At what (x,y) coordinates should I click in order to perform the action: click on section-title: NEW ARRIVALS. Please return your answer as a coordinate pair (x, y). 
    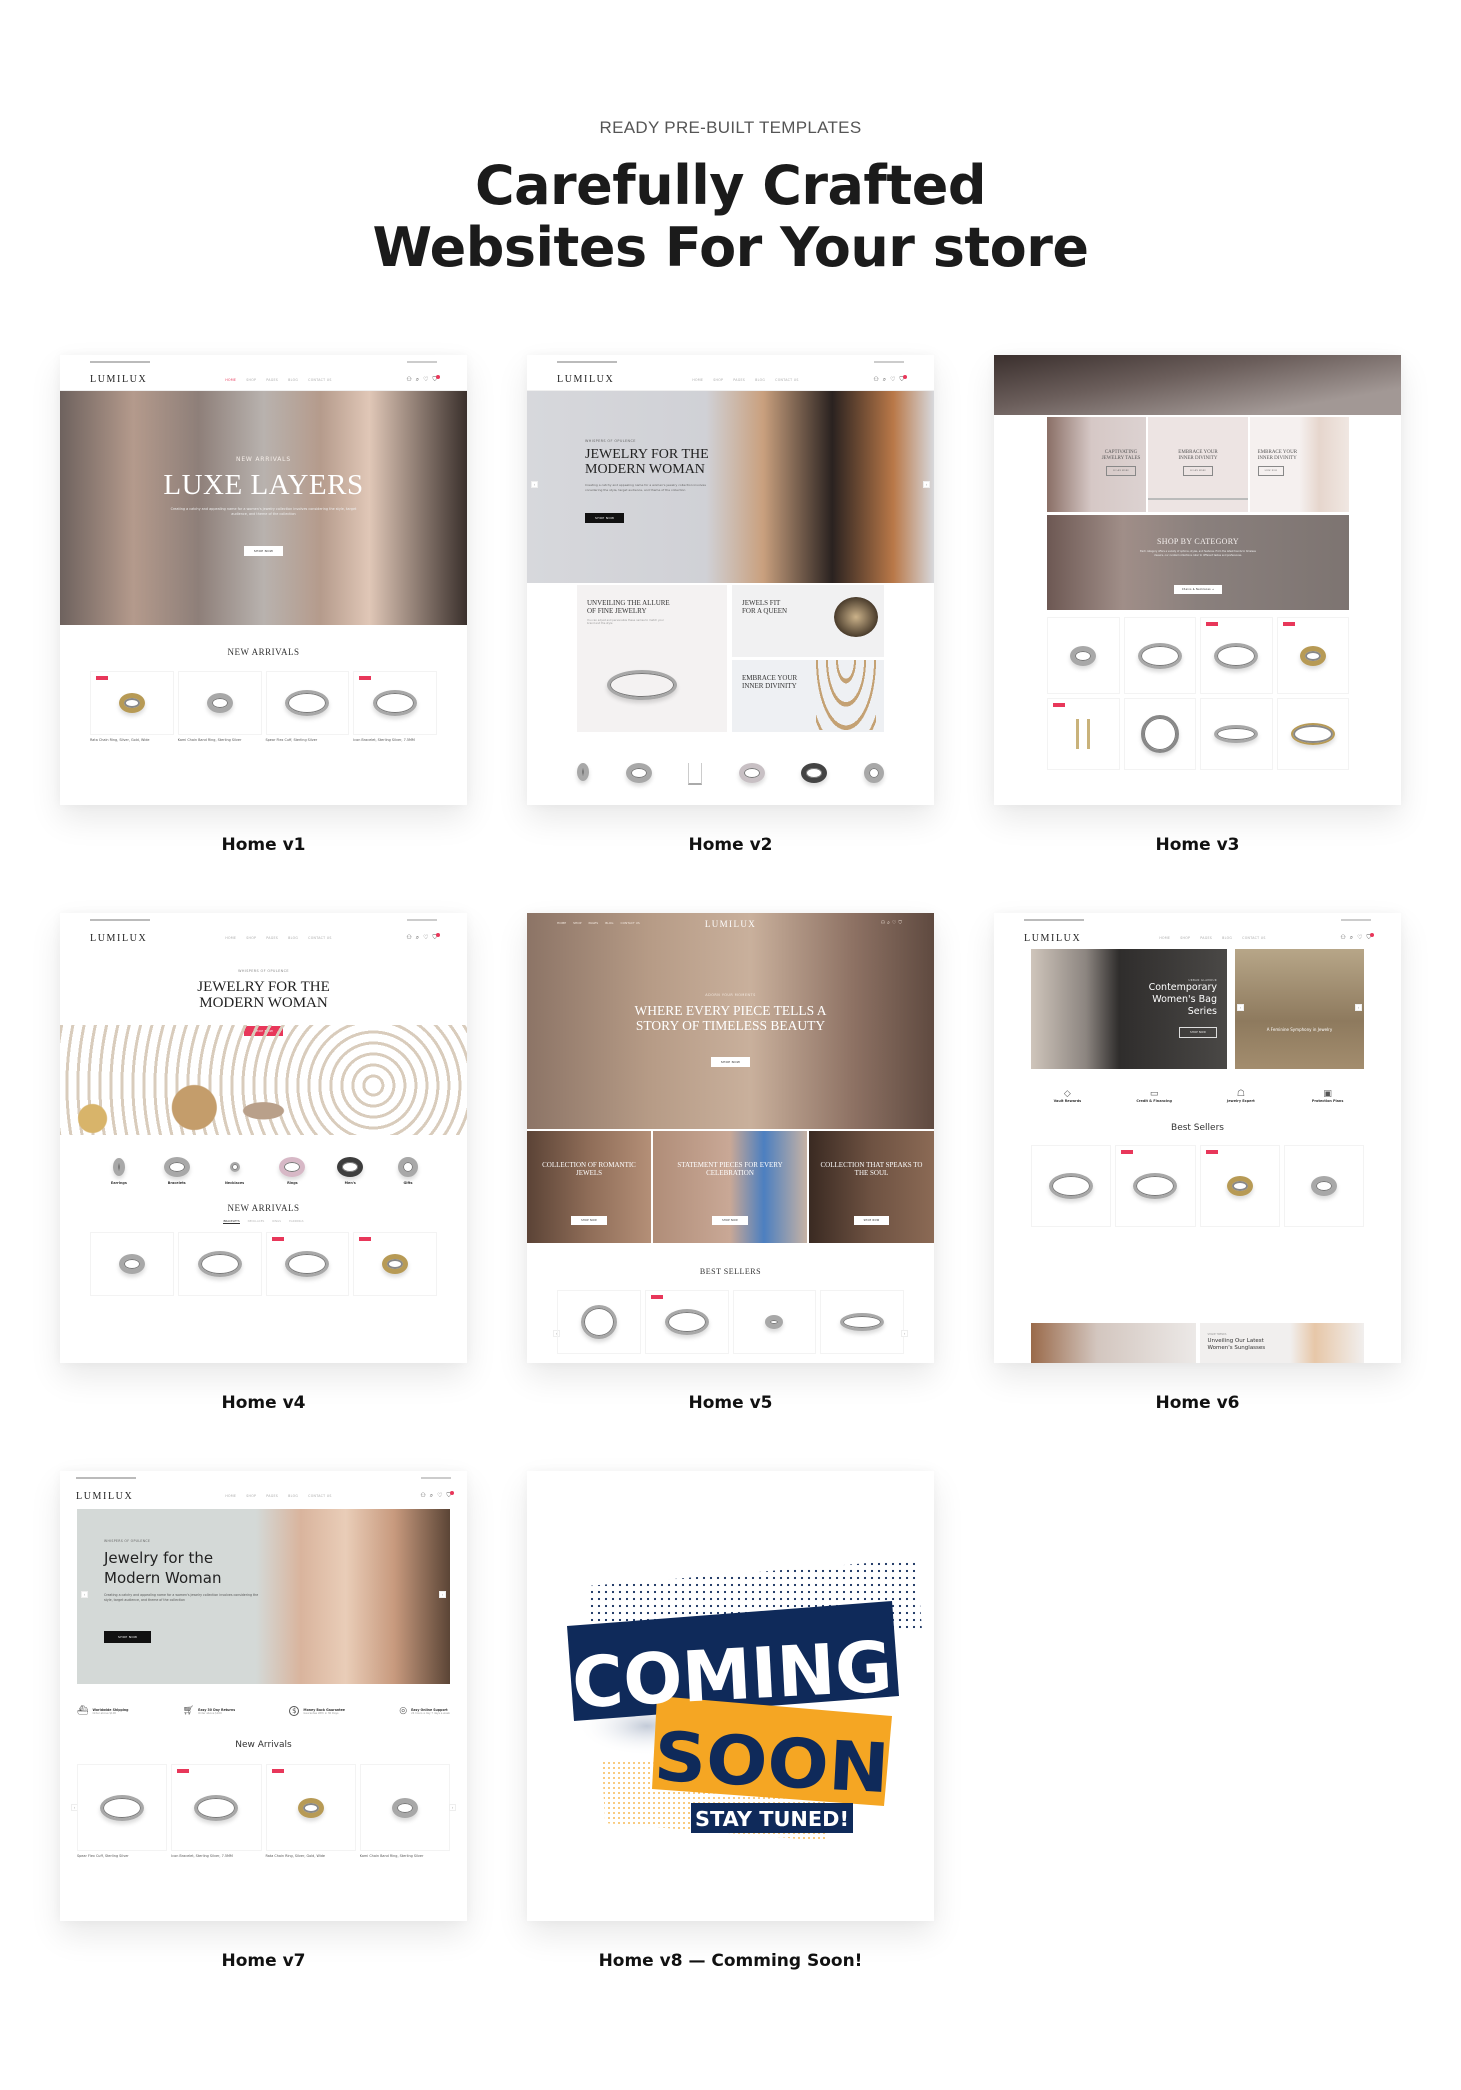
    Looking at the image, I should click on (263, 1208).